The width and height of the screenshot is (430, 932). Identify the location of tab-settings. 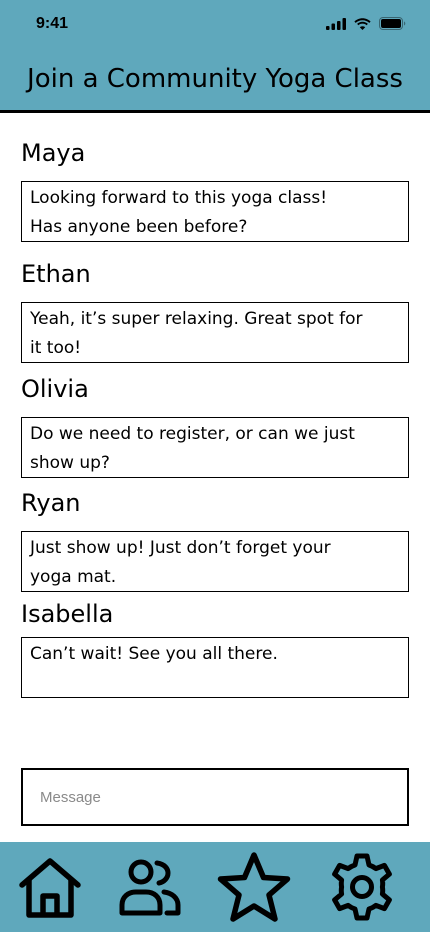
(362, 887).